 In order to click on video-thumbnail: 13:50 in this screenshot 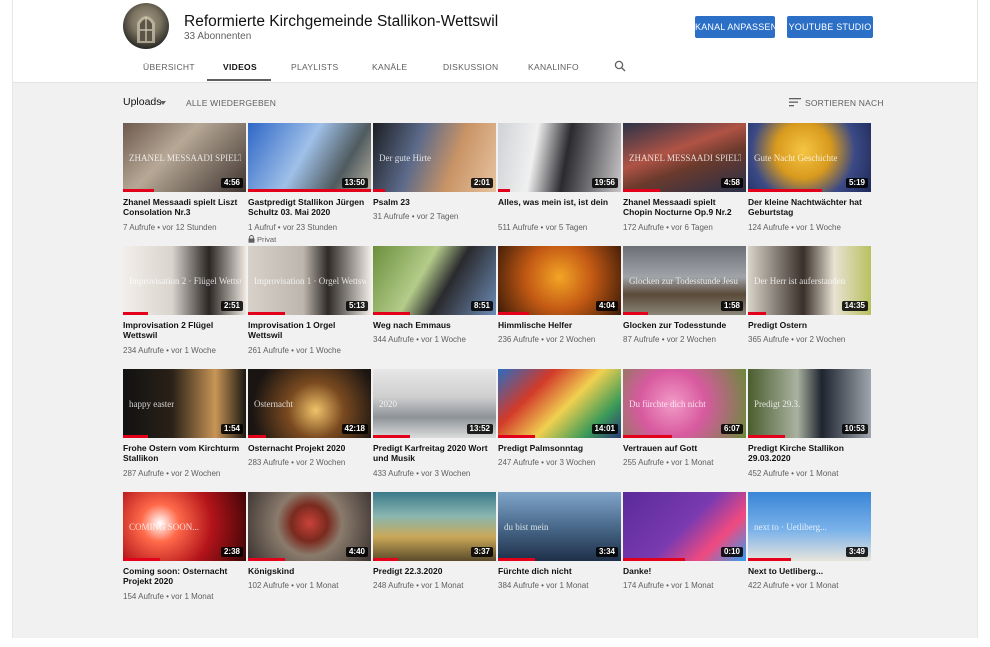, I will do `click(309, 157)`.